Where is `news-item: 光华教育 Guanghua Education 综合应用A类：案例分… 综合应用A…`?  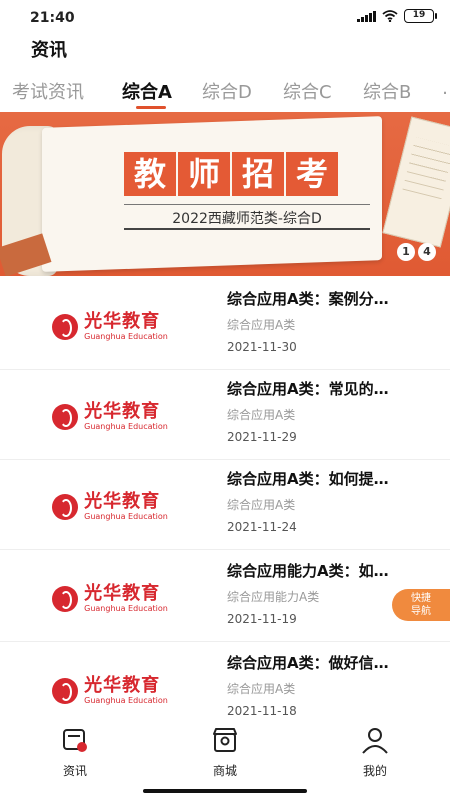 news-item: 光华教育 Guanghua Education 综合应用A类：案例分… 综合应用A… is located at coordinates (225, 325).